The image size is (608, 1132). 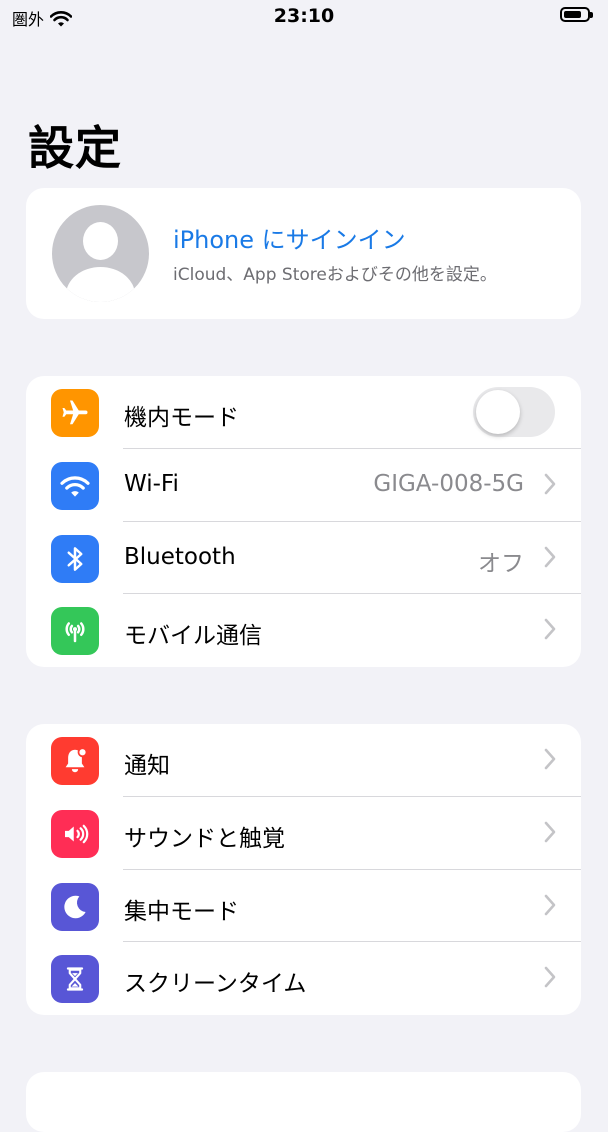 I want to click on row-label: サウンドと触覚, so click(x=204, y=838).